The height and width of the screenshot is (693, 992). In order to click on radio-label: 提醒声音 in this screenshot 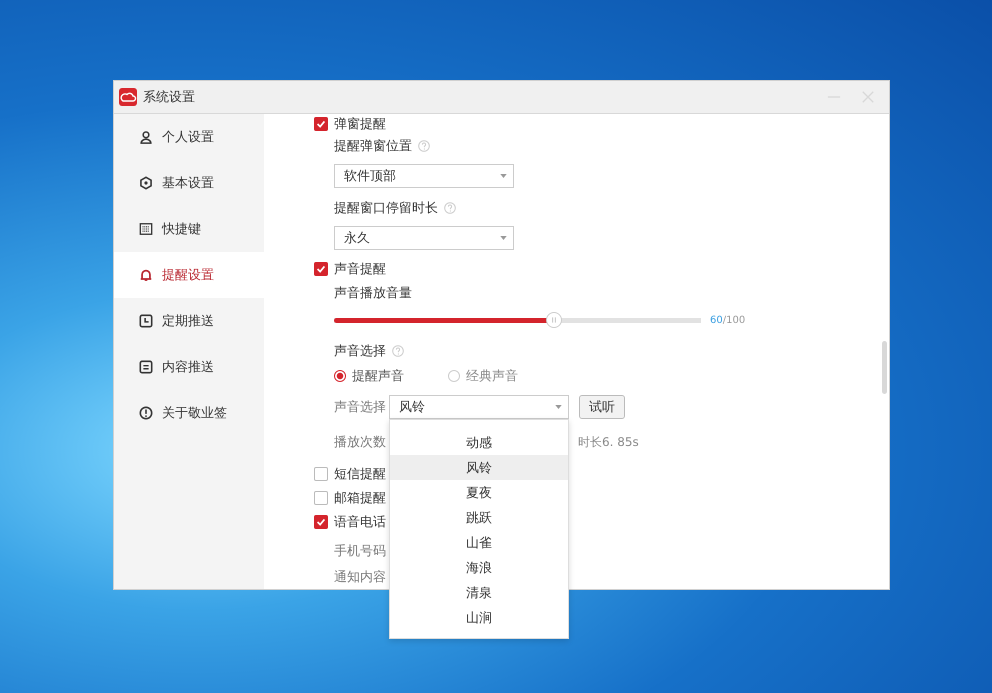, I will do `click(378, 376)`.